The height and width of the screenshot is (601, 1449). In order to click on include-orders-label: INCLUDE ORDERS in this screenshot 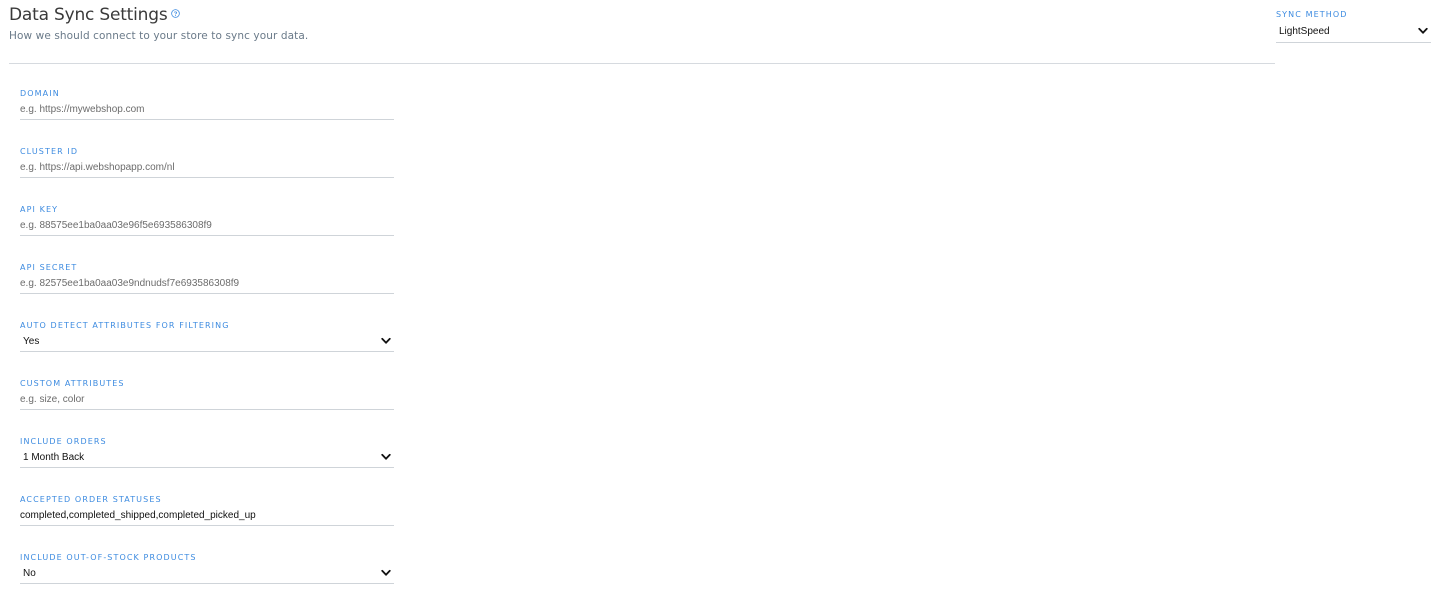, I will do `click(63, 441)`.